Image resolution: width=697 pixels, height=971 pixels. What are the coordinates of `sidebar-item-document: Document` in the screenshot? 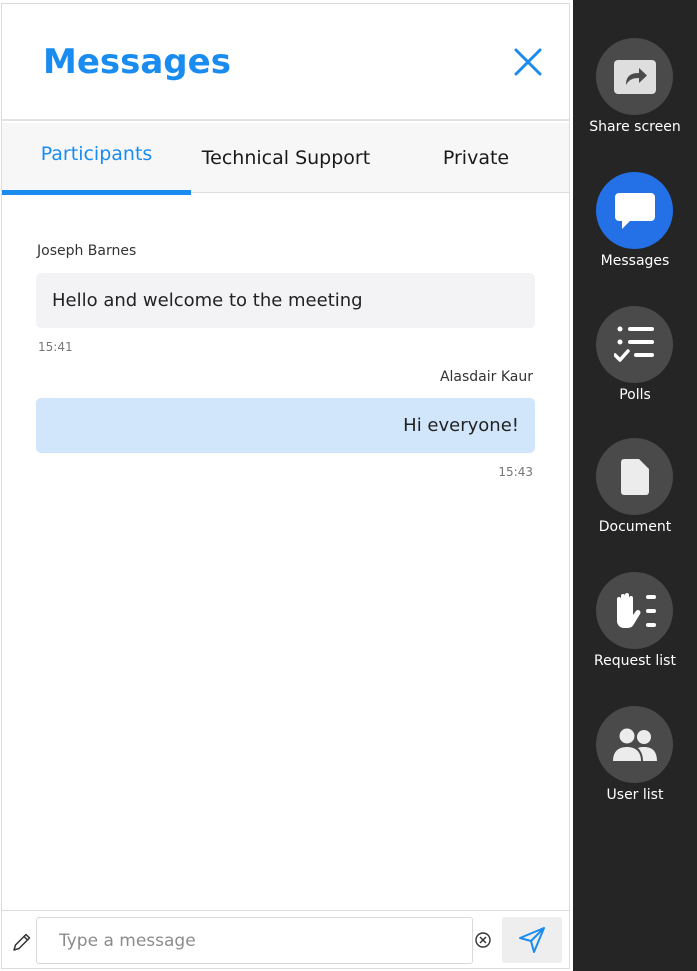 It's located at (635, 494).